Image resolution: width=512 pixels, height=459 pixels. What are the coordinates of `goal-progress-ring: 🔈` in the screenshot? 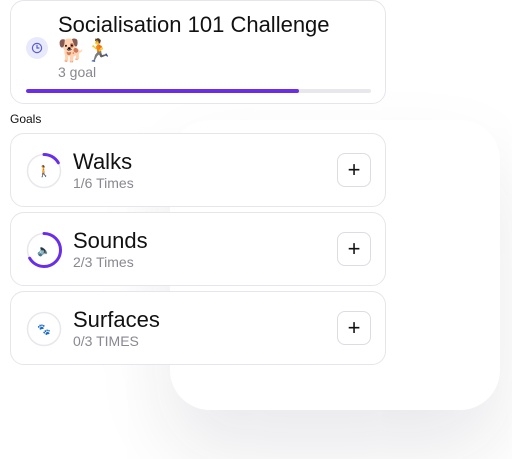 It's located at (44, 250).